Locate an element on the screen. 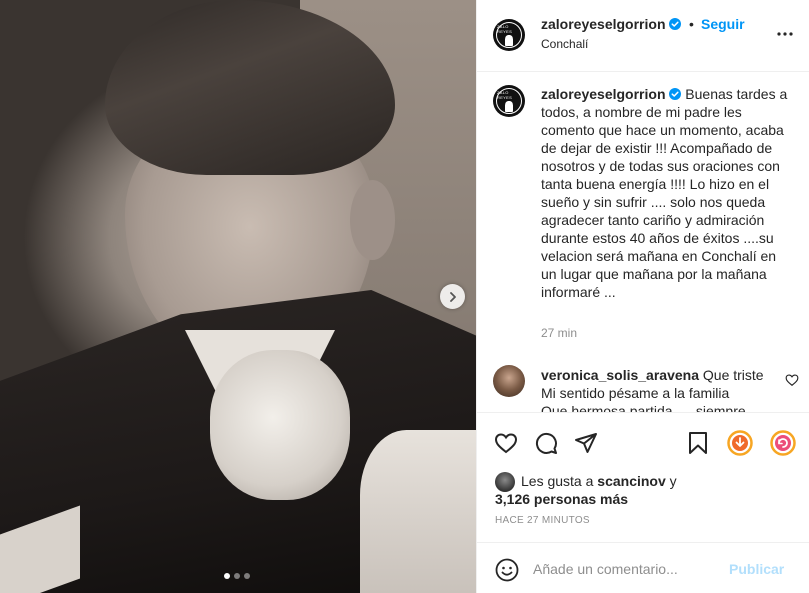 This screenshot has height=593, width=809. photo-bow is located at coordinates (280, 425).